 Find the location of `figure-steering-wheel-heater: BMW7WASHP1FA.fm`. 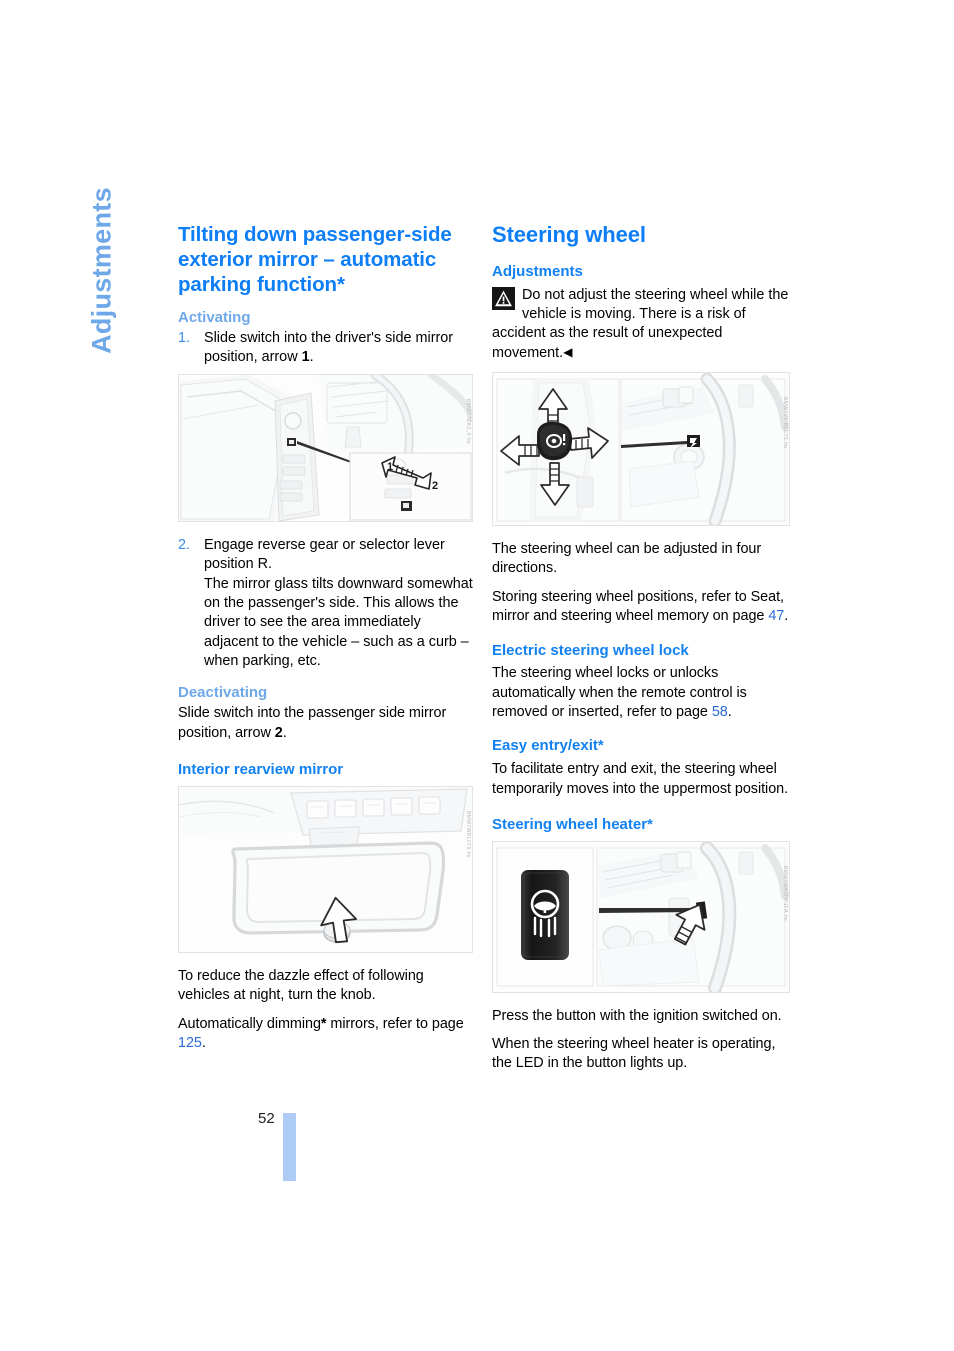

figure-steering-wheel-heater: BMW7WASHP1FA.fm is located at coordinates (641, 916).